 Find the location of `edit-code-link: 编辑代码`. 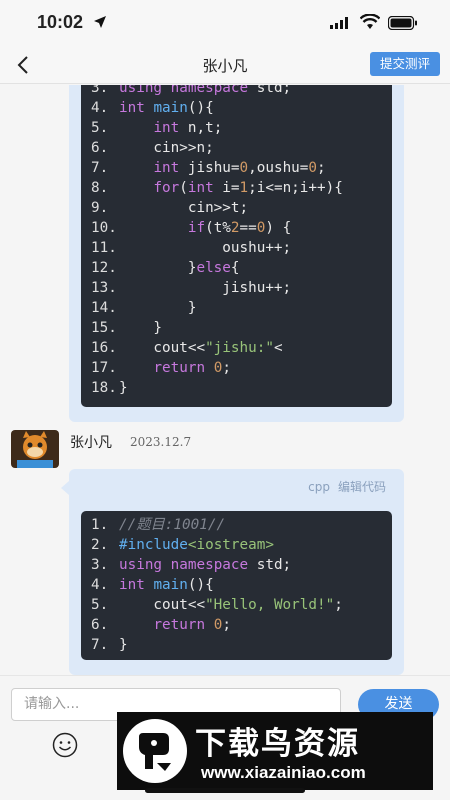

edit-code-link: 编辑代码 is located at coordinates (362, 487).